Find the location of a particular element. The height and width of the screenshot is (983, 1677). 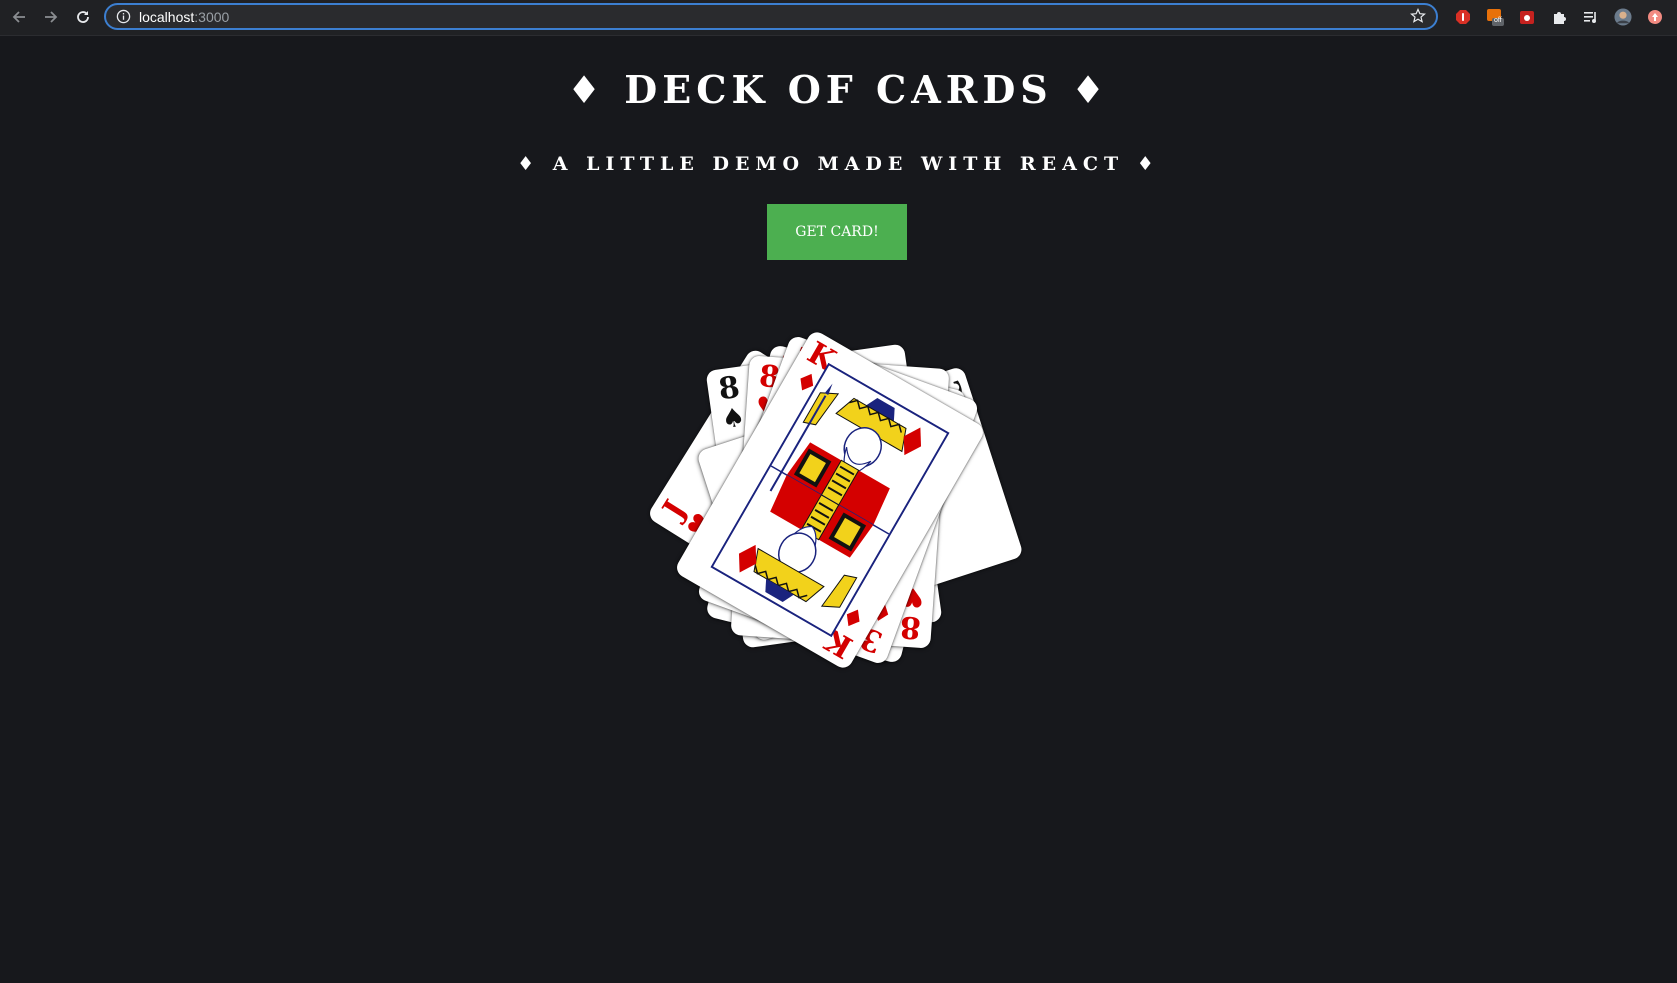

forward-icon is located at coordinates (51, 17).